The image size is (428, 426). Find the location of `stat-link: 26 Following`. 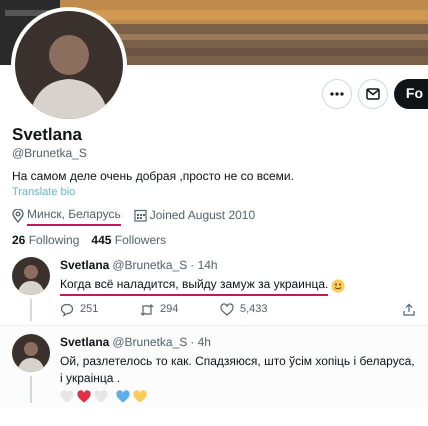

stat-link: 26 Following is located at coordinates (46, 240).